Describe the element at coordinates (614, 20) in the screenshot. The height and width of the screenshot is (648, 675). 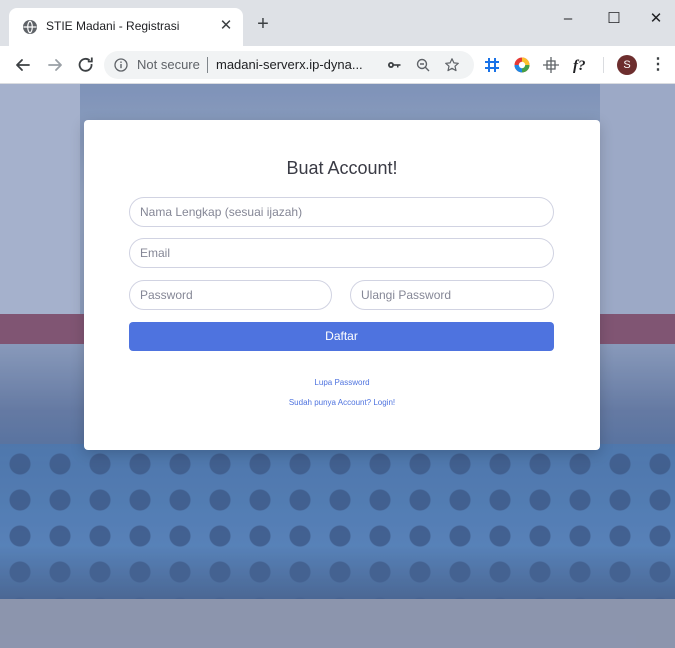
I see `maximize-button: ☐` at that location.